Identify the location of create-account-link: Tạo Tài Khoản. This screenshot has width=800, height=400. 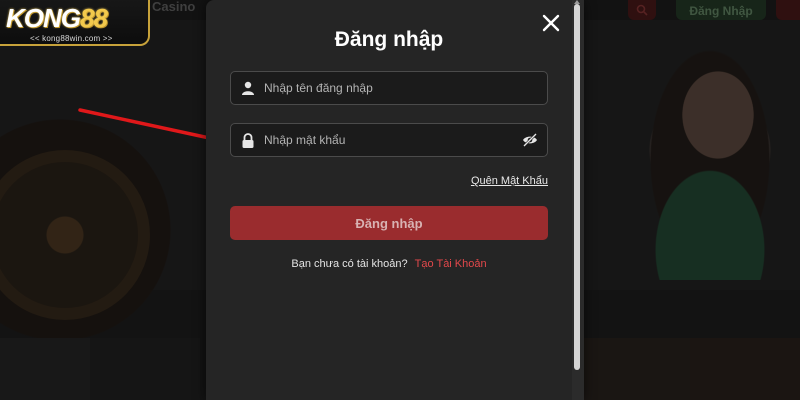
(451, 264).